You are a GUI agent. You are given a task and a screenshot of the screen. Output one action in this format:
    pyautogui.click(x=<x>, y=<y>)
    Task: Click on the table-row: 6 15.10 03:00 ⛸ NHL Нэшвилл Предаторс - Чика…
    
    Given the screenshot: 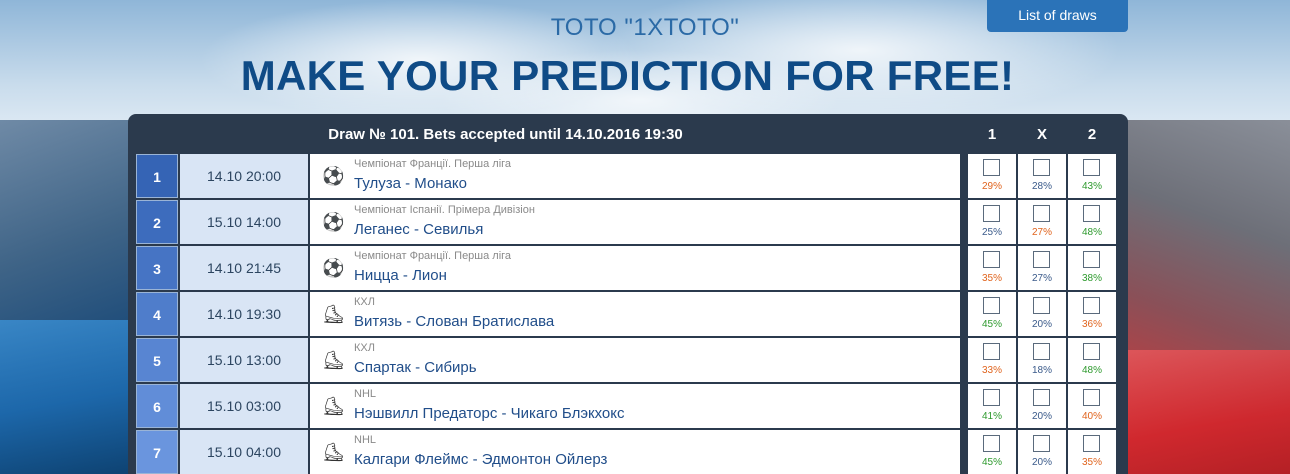 What is the action you would take?
    pyautogui.click(x=628, y=406)
    